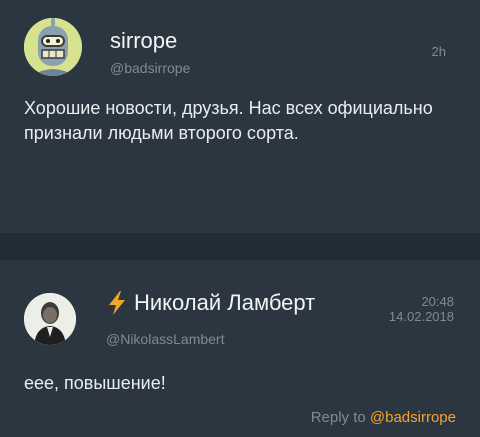  I want to click on author-handle: @badsirrope, so click(150, 68).